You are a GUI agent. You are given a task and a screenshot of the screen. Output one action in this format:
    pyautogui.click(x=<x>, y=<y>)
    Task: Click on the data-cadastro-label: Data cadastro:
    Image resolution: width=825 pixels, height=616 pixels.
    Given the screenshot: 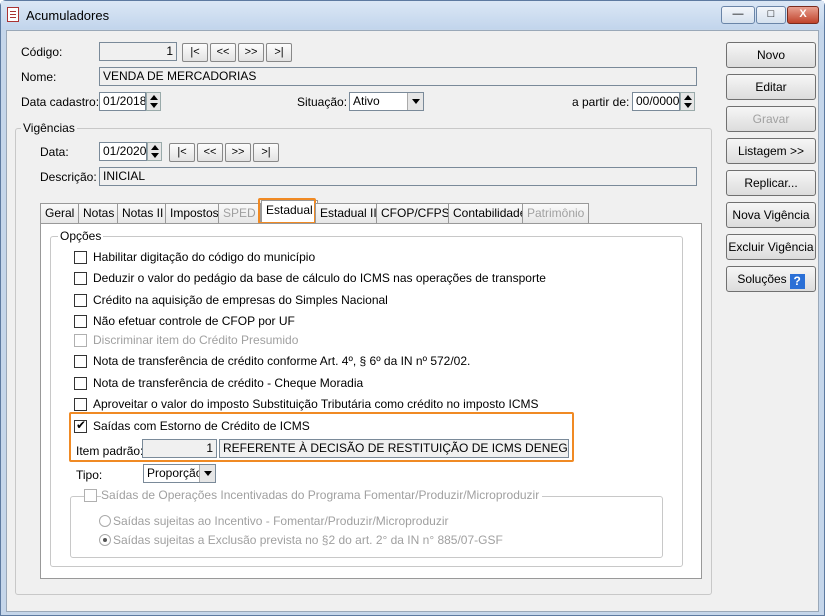 What is the action you would take?
    pyautogui.click(x=60, y=102)
    